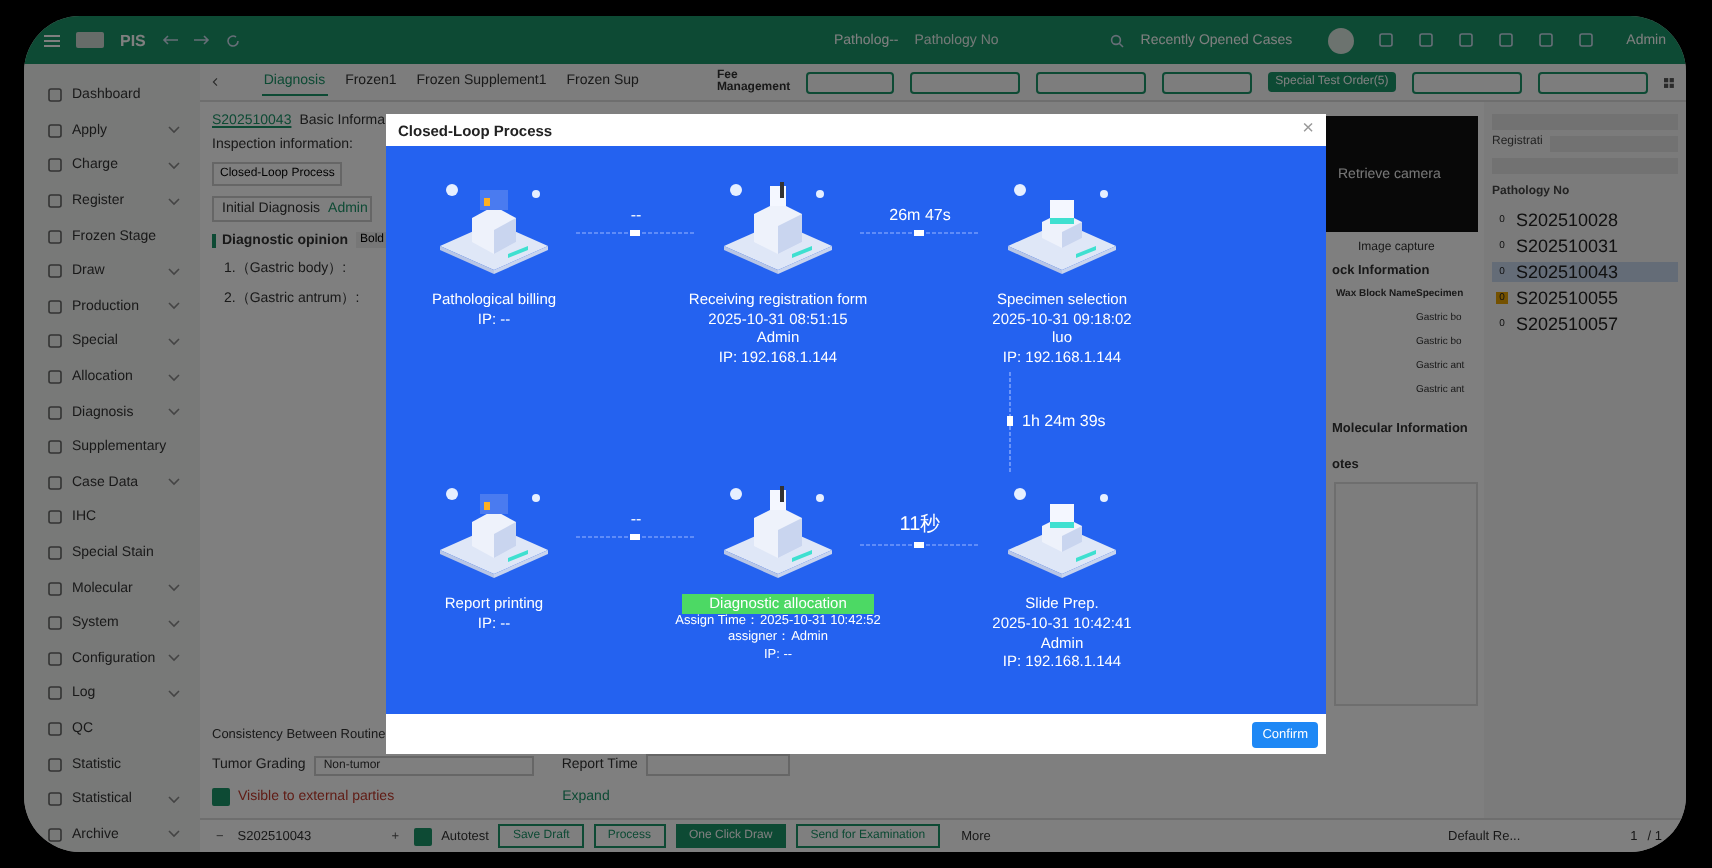 The width and height of the screenshot is (1712, 868). Describe the element at coordinates (1117, 40) in the screenshot. I see `search-icon` at that location.